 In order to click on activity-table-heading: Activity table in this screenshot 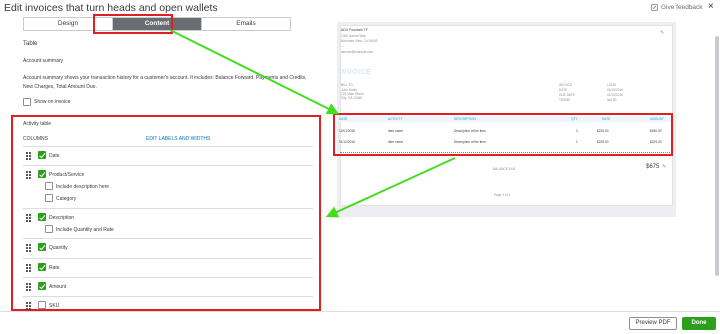, I will do `click(37, 124)`.